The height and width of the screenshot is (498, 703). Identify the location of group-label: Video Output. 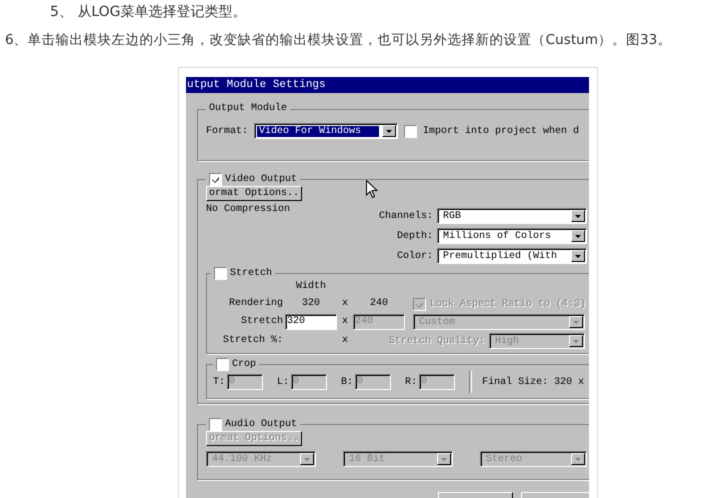
(261, 180).